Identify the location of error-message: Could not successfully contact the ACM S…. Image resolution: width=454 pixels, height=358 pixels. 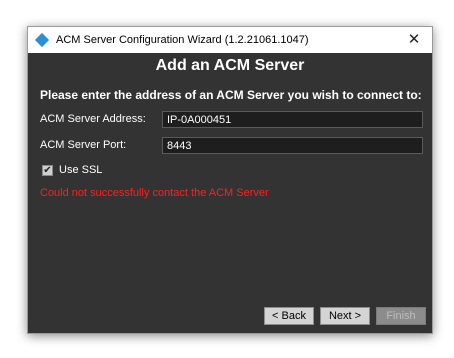
(154, 193).